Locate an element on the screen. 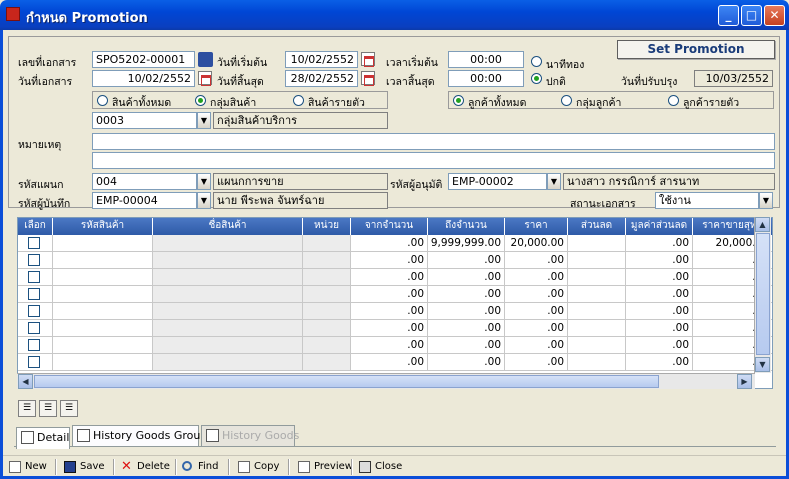 This screenshot has height=479, width=789. customer-item-radio is located at coordinates (673, 100).